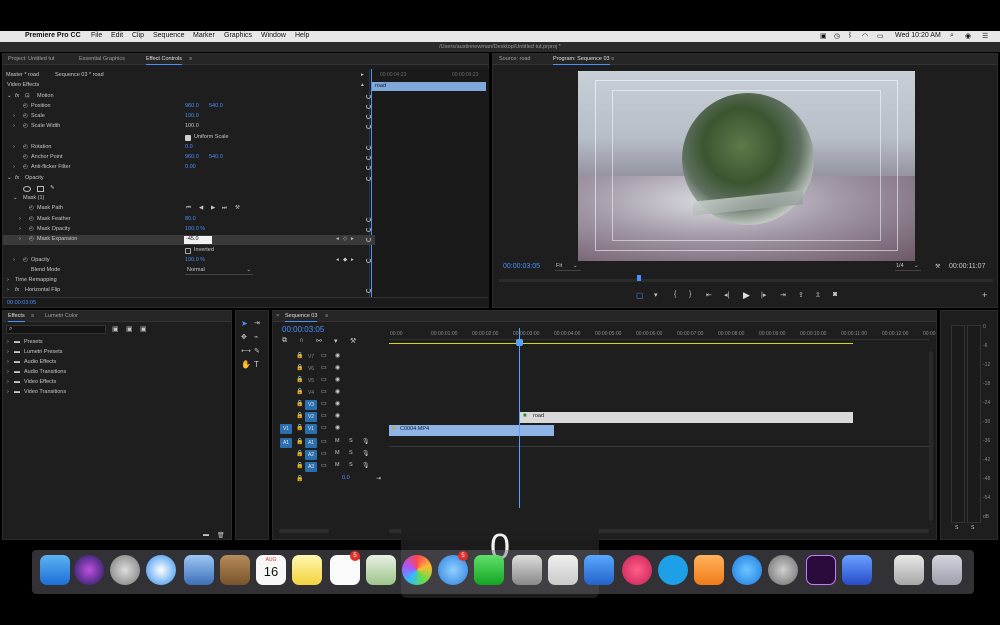  Describe the element at coordinates (818, 295) in the screenshot. I see `extract-icon: ⇫` at that location.